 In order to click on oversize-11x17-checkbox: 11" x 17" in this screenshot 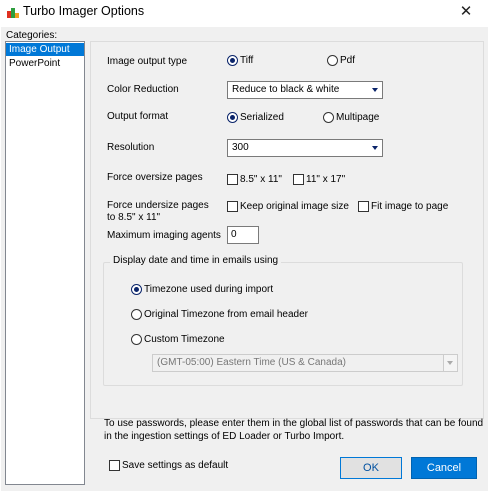, I will do `click(319, 179)`.